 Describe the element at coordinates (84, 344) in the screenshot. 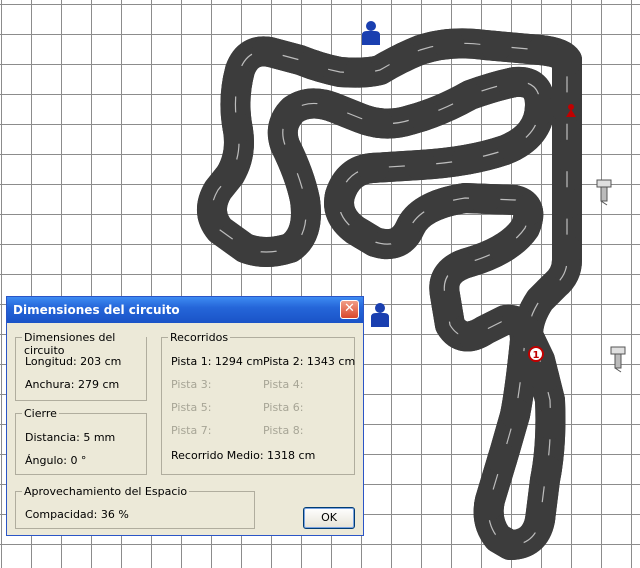

I see `group-dimensions-title: Dimensiones del circuito` at that location.